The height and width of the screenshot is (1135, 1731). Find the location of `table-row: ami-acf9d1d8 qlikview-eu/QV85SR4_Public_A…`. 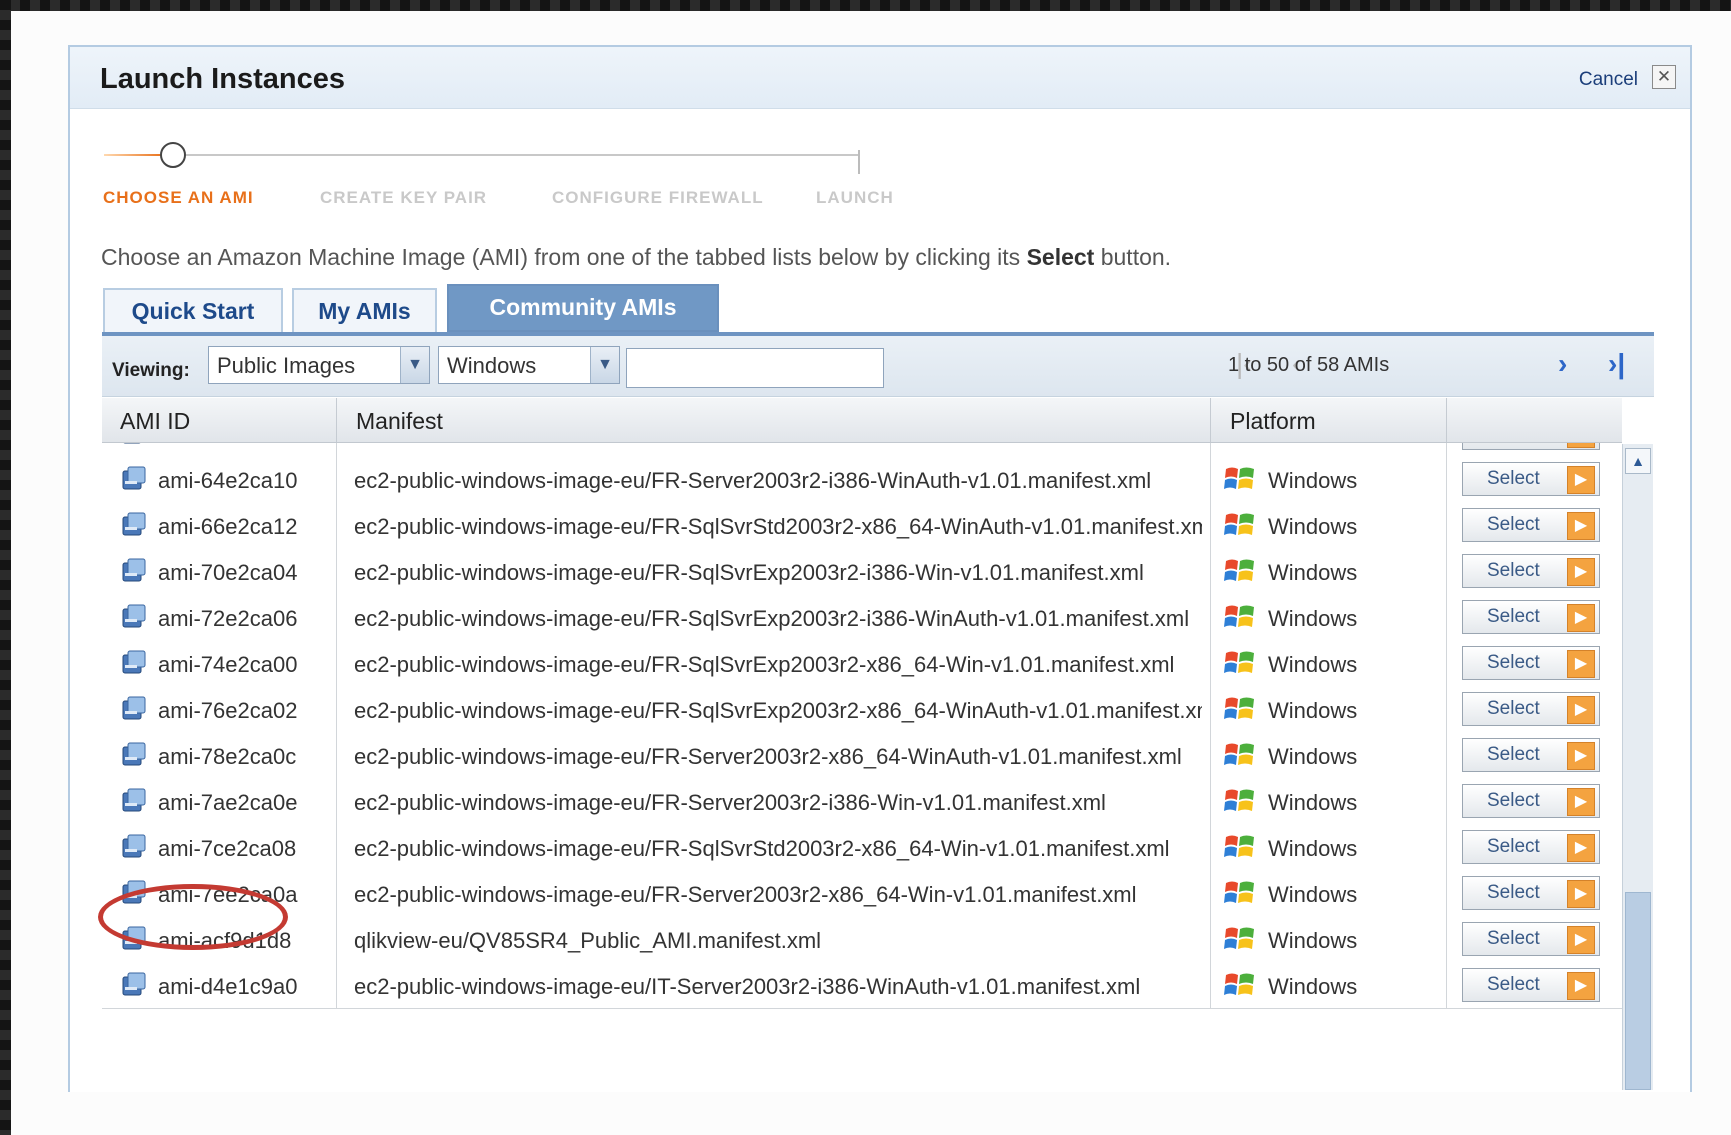

table-row: ami-acf9d1d8 qlikview-eu/QV85SR4_Public_A… is located at coordinates (862, 939).